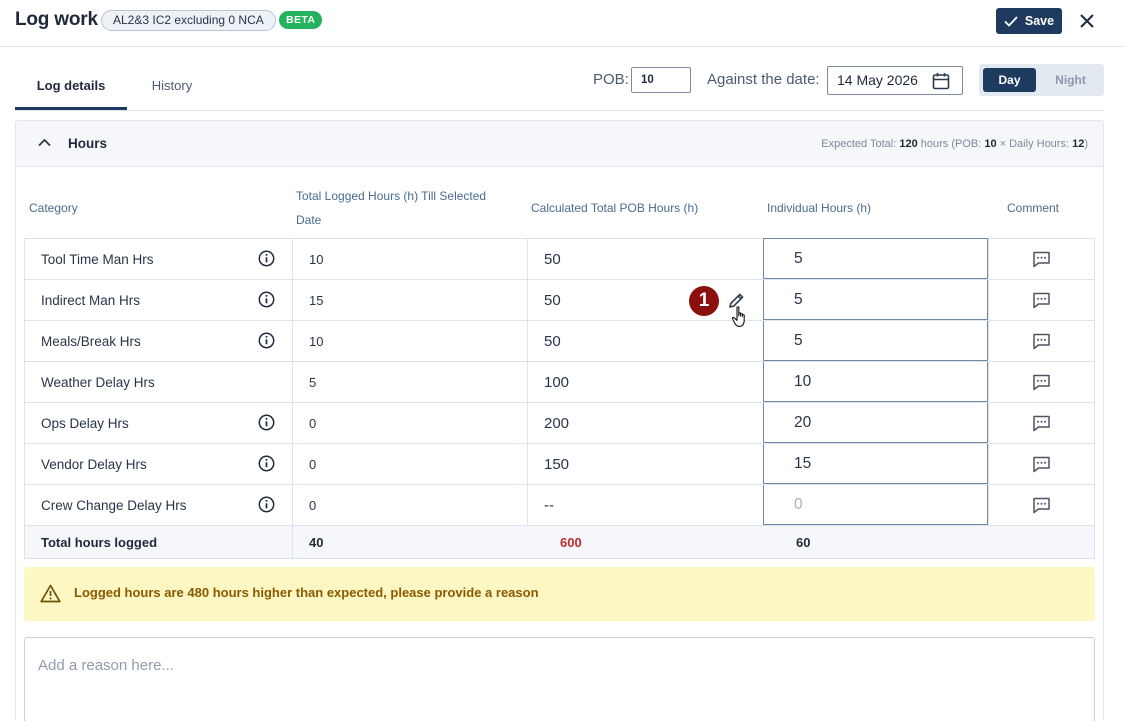 This screenshot has width=1125, height=721. I want to click on date-picker: 14 May 2026, so click(895, 80).